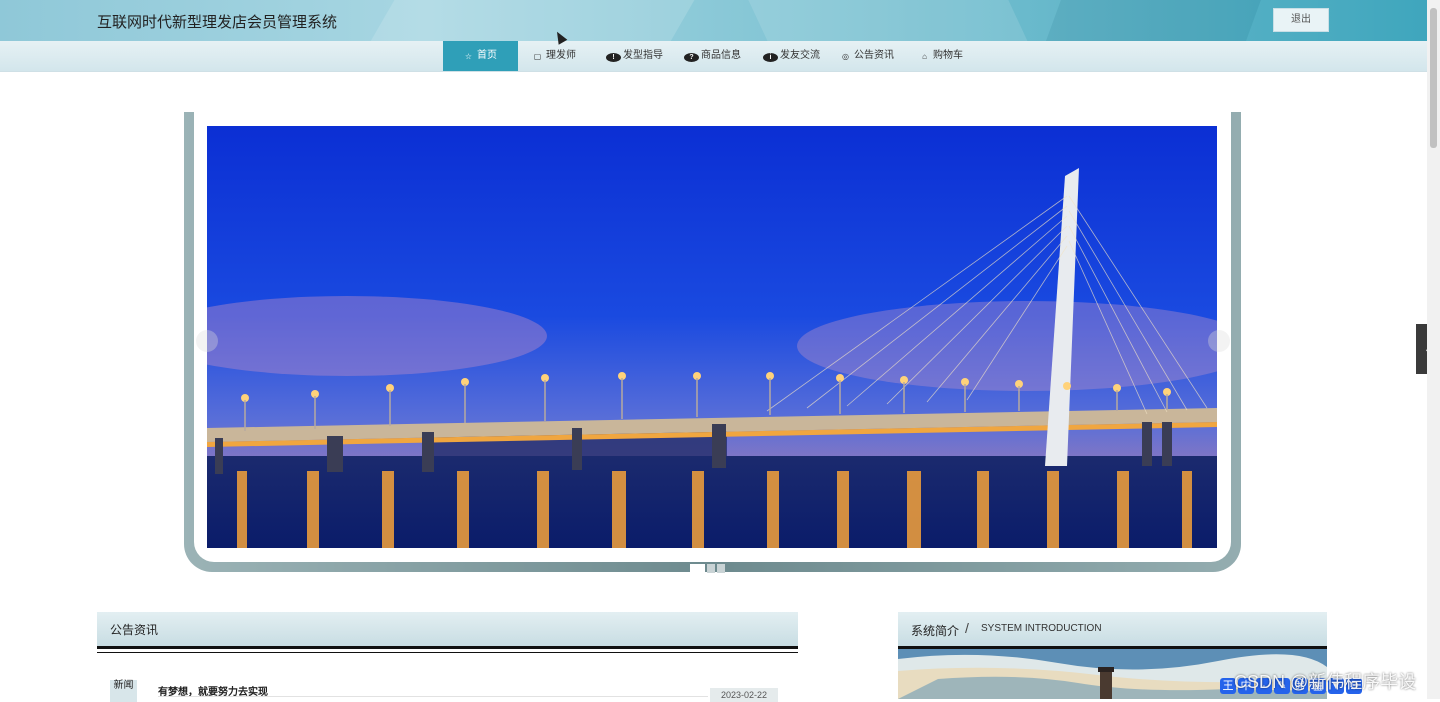 The width and height of the screenshot is (1440, 702). I want to click on nav-item-label: 首页, so click(487, 55).